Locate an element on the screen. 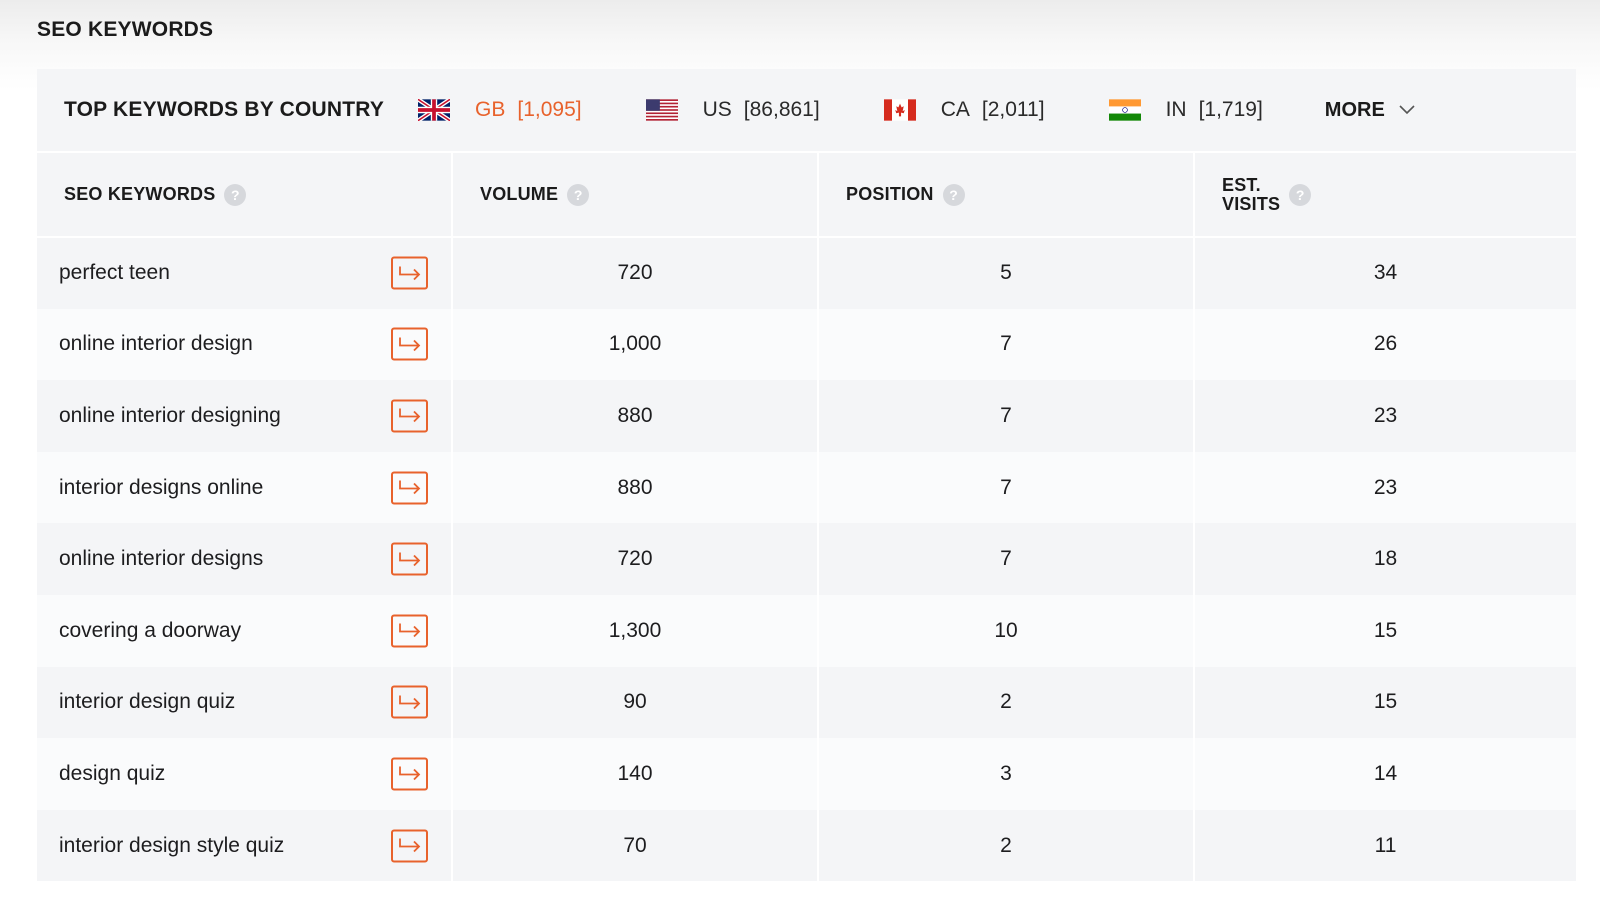  column-header-label-line2: VISITS is located at coordinates (1251, 203).